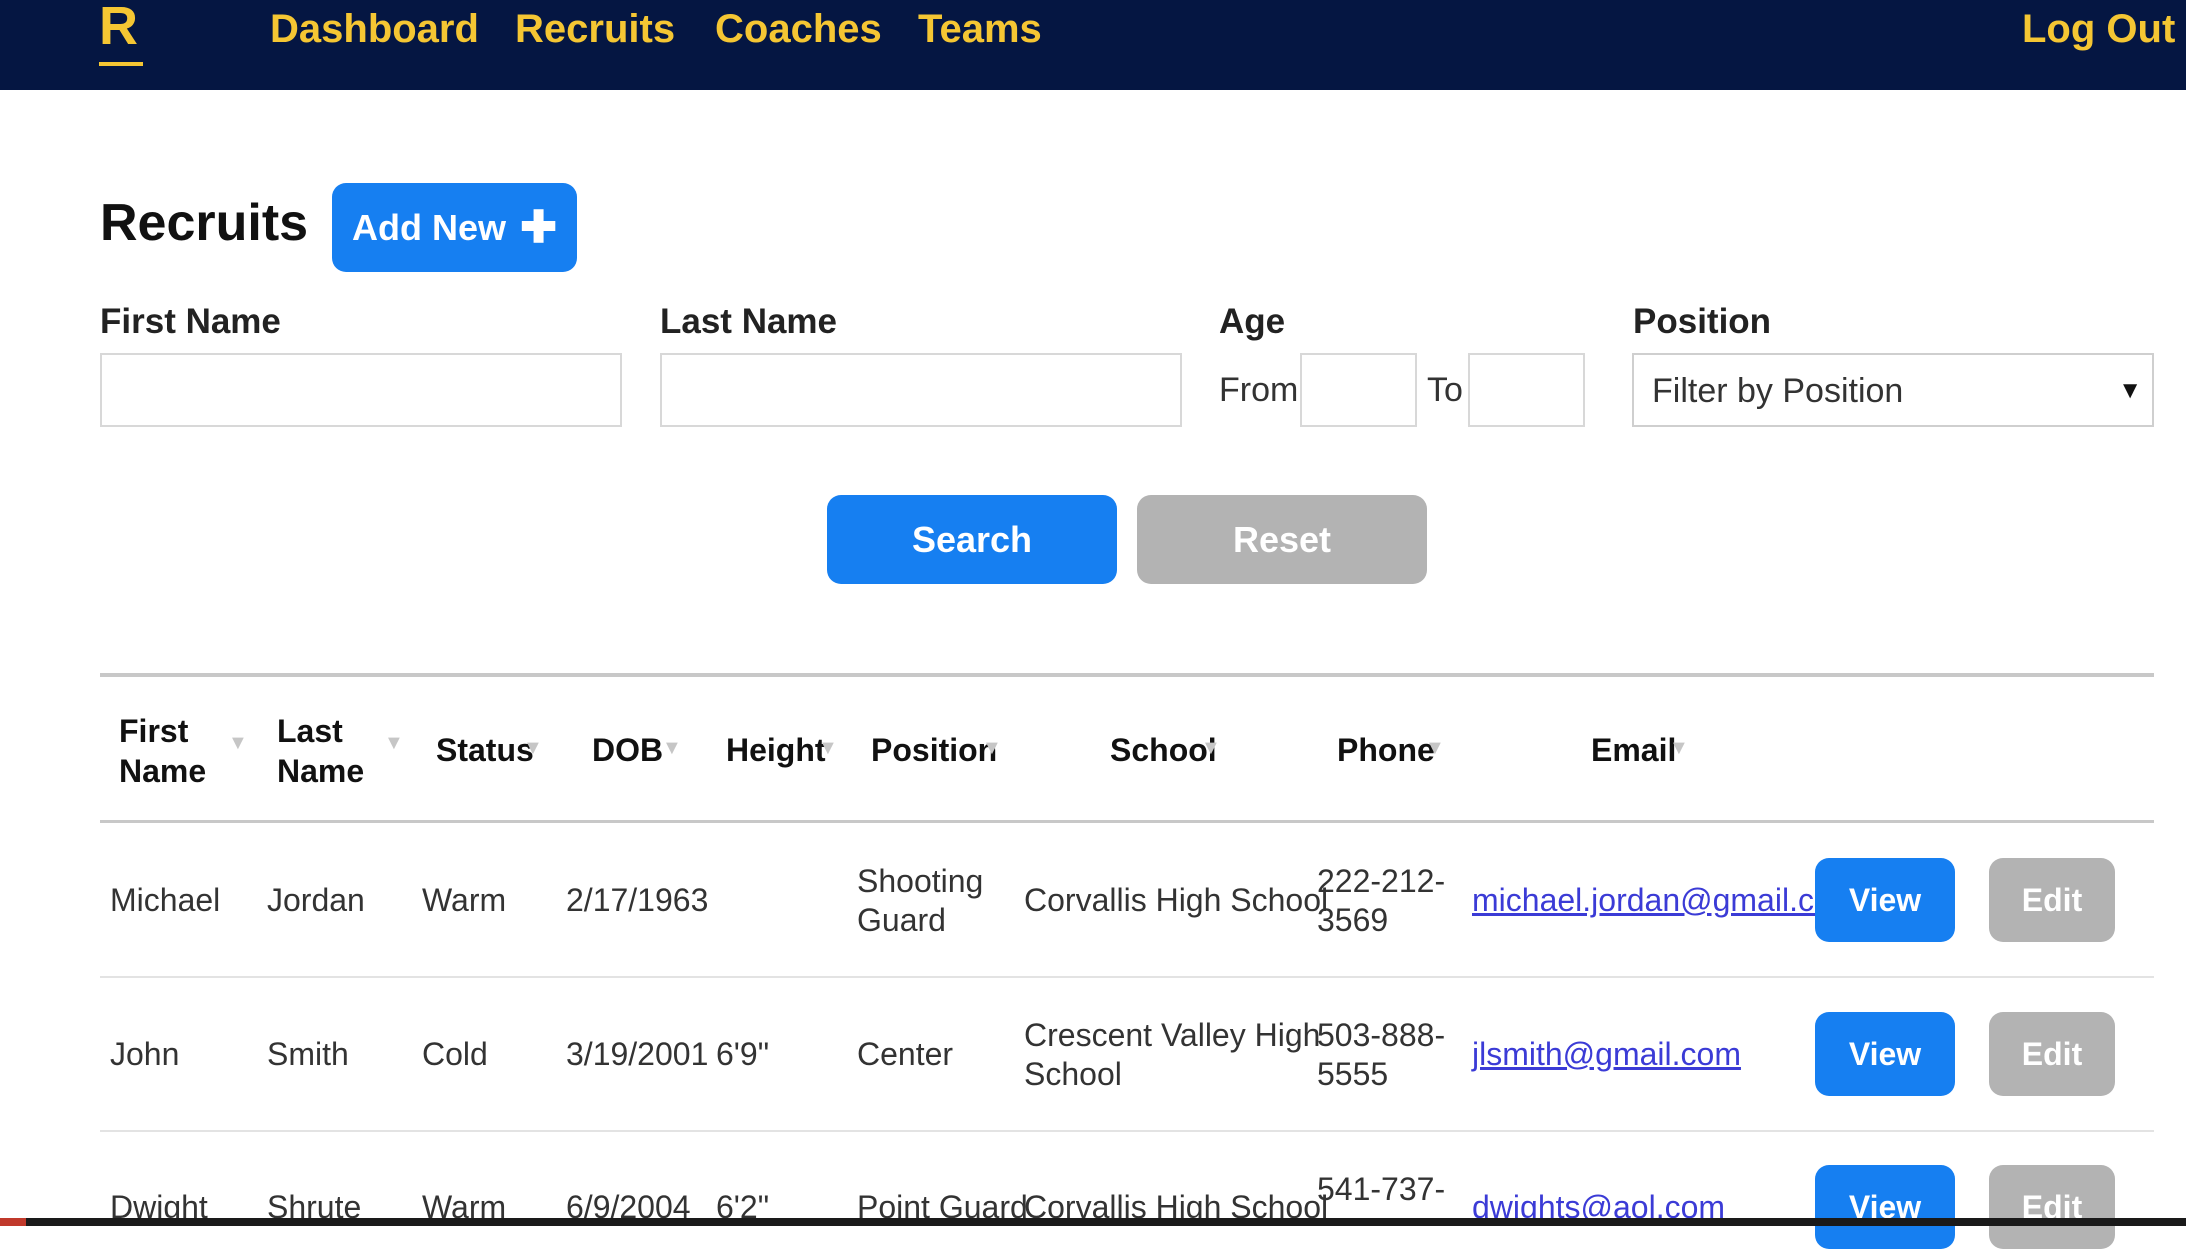  Describe the element at coordinates (1381, 1189) in the screenshot. I see `cell-phone: 541-737-` at that location.